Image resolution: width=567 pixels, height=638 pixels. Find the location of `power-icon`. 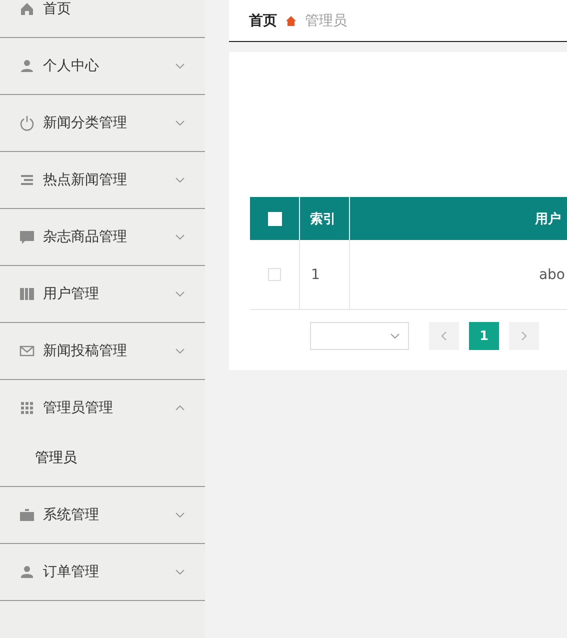

power-icon is located at coordinates (27, 123).